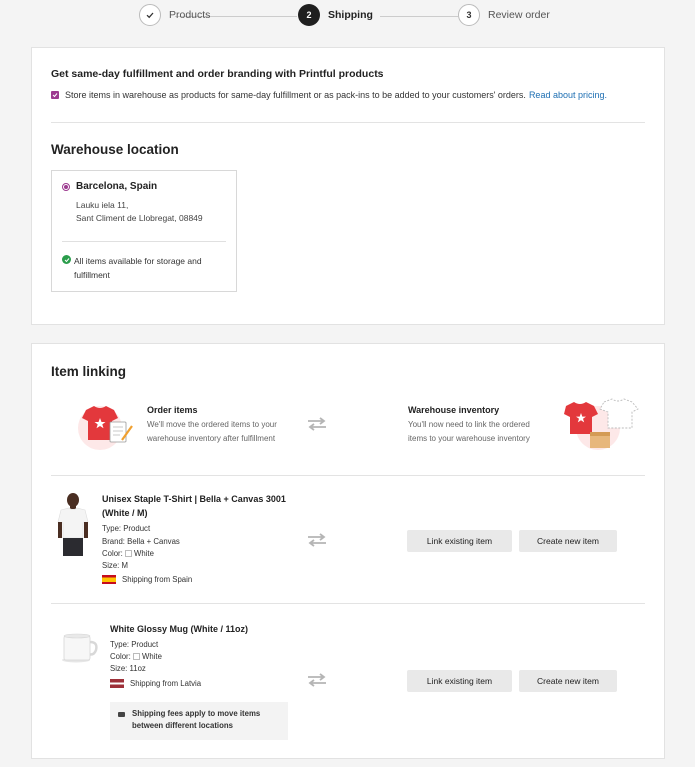  What do you see at coordinates (128, 668) in the screenshot?
I see `product-size: Size: 11oz` at bounding box center [128, 668].